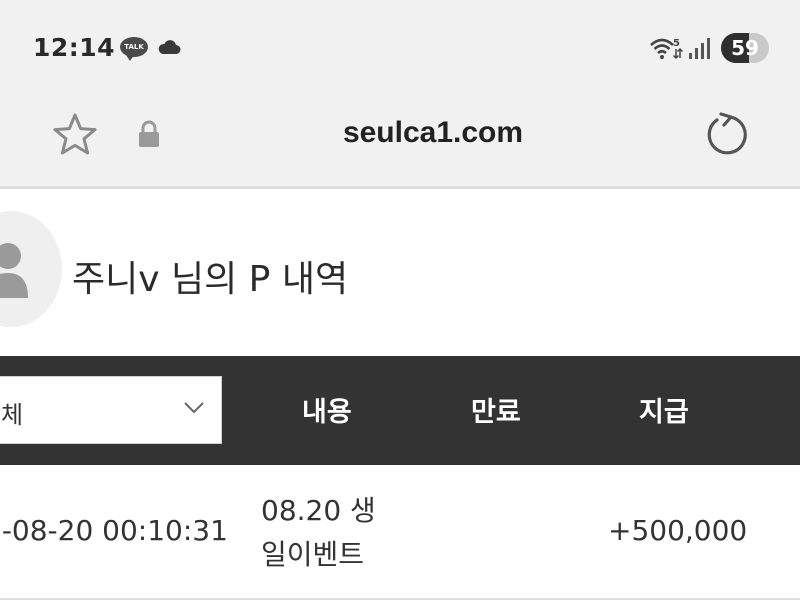 This screenshot has width=800, height=608. What do you see at coordinates (699, 48) in the screenshot?
I see `signal-icon` at bounding box center [699, 48].